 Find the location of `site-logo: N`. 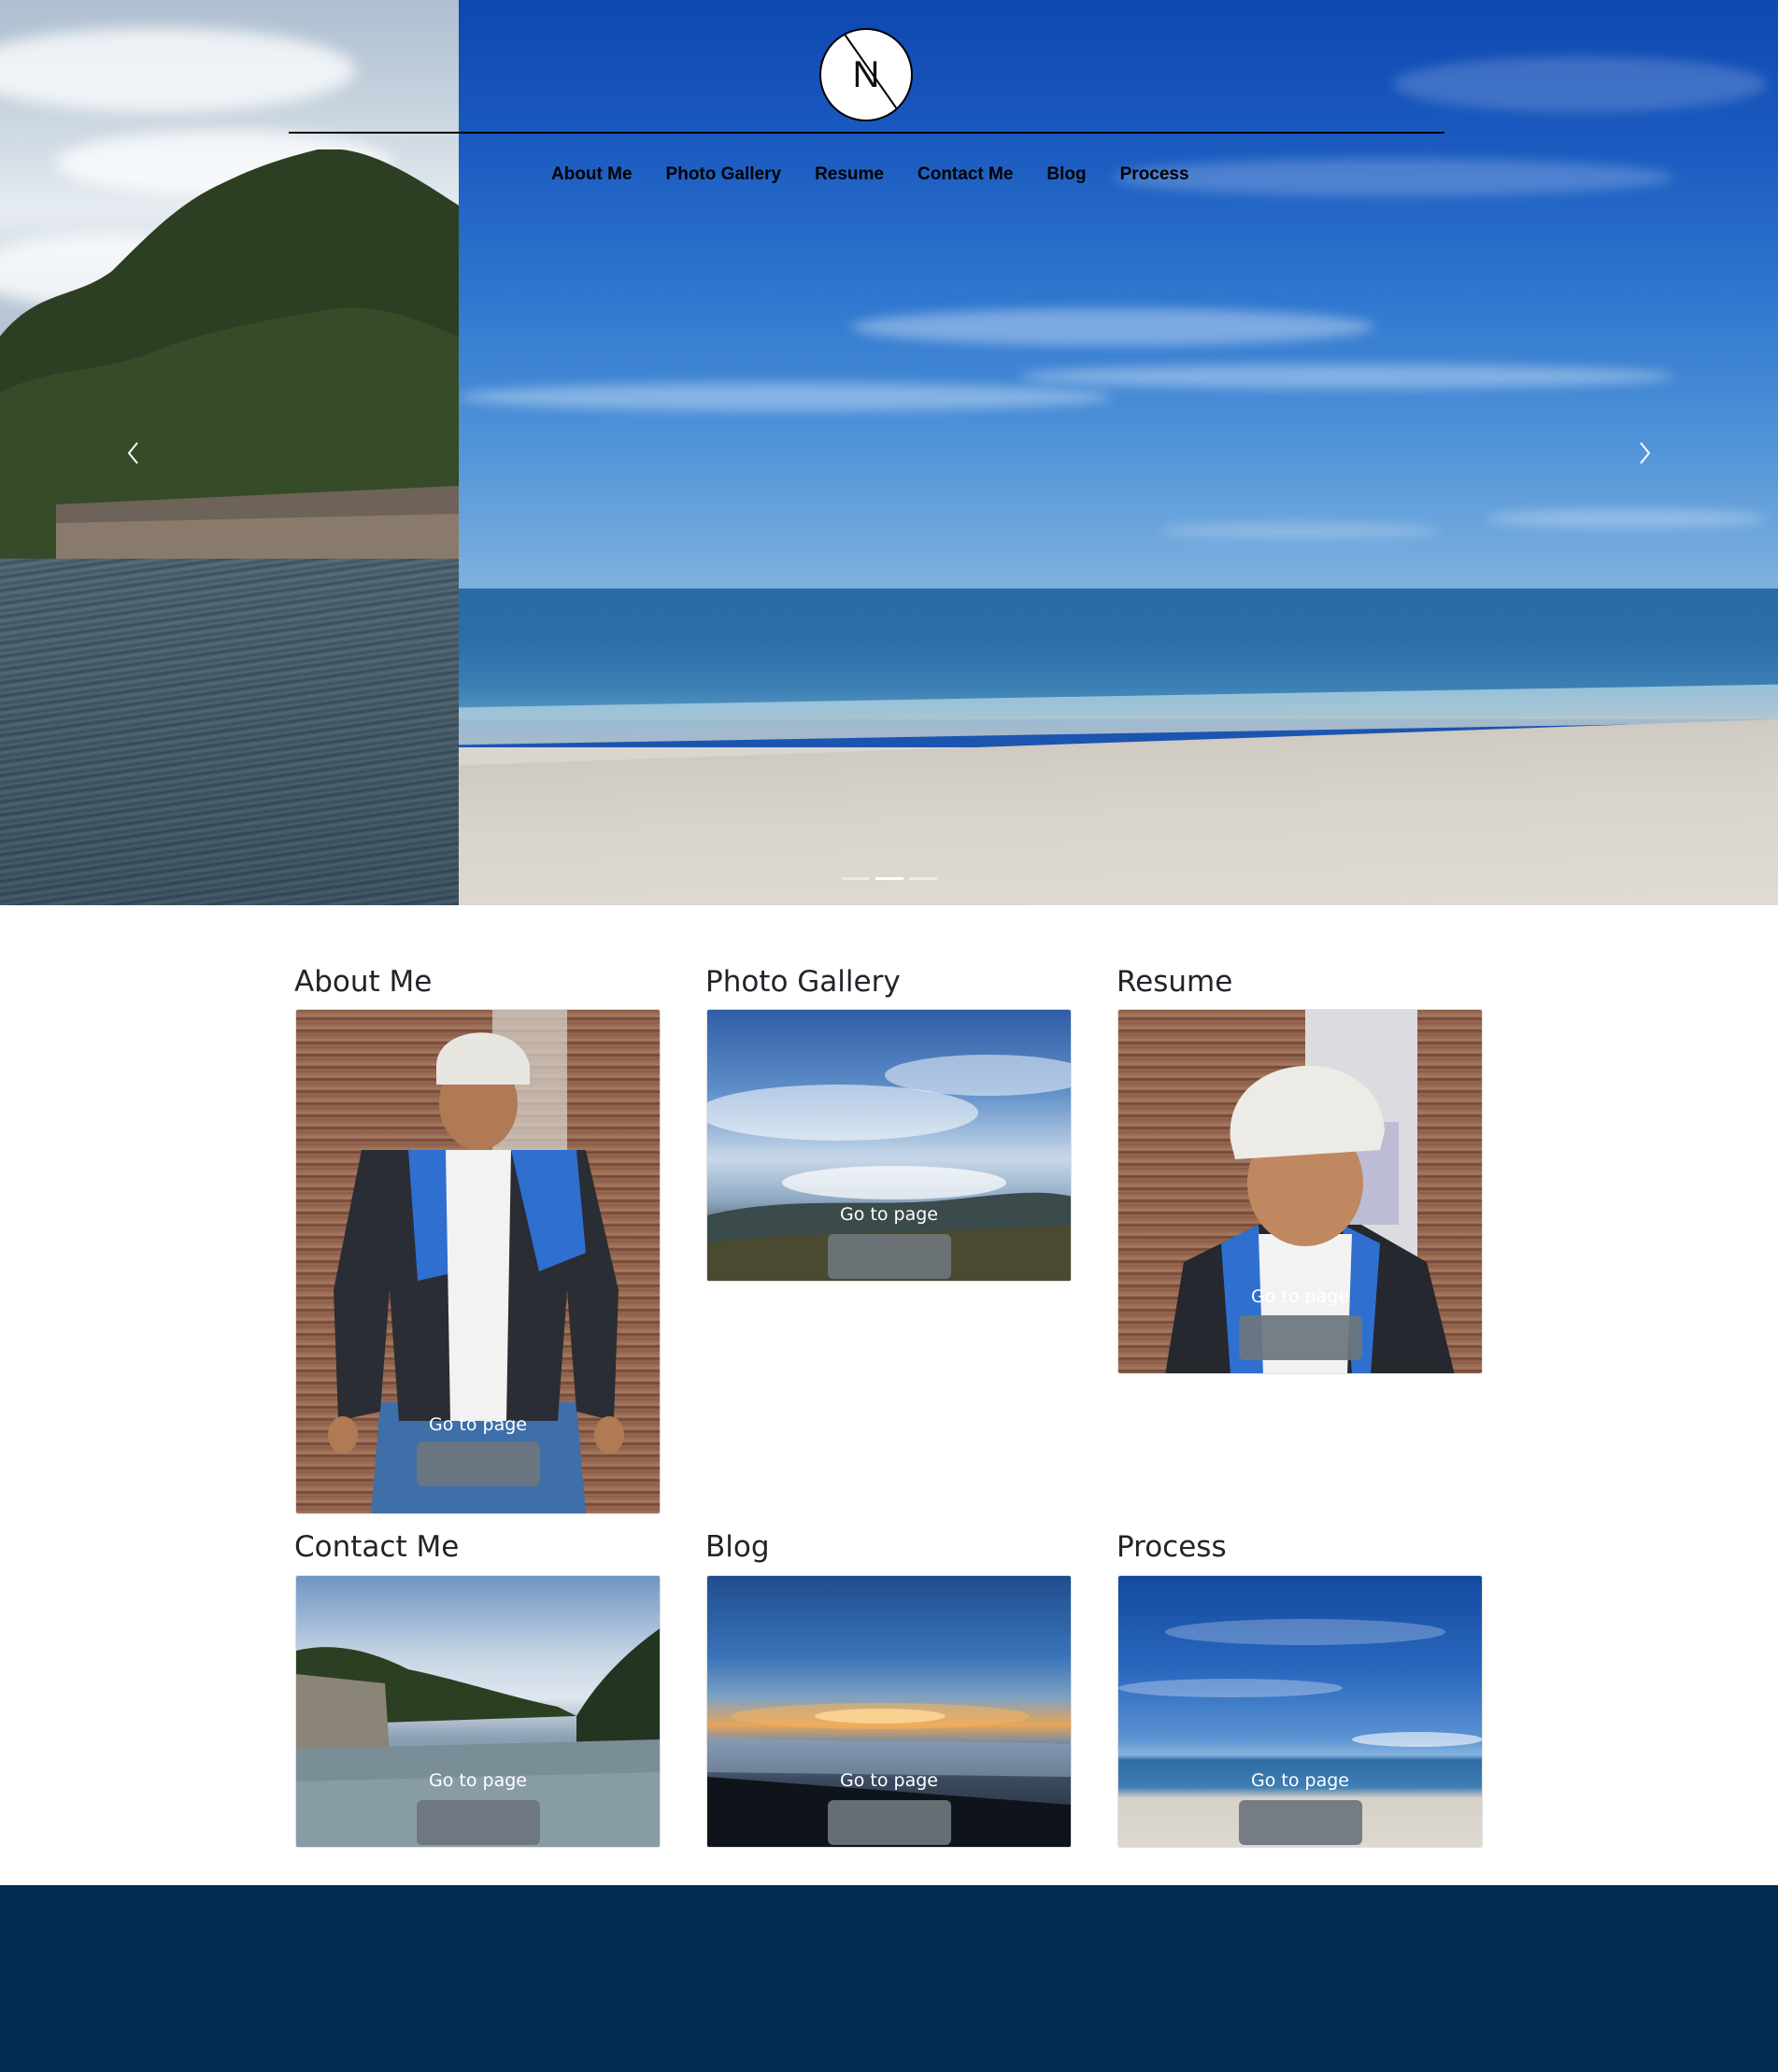

site-logo: N is located at coordinates (866, 74).